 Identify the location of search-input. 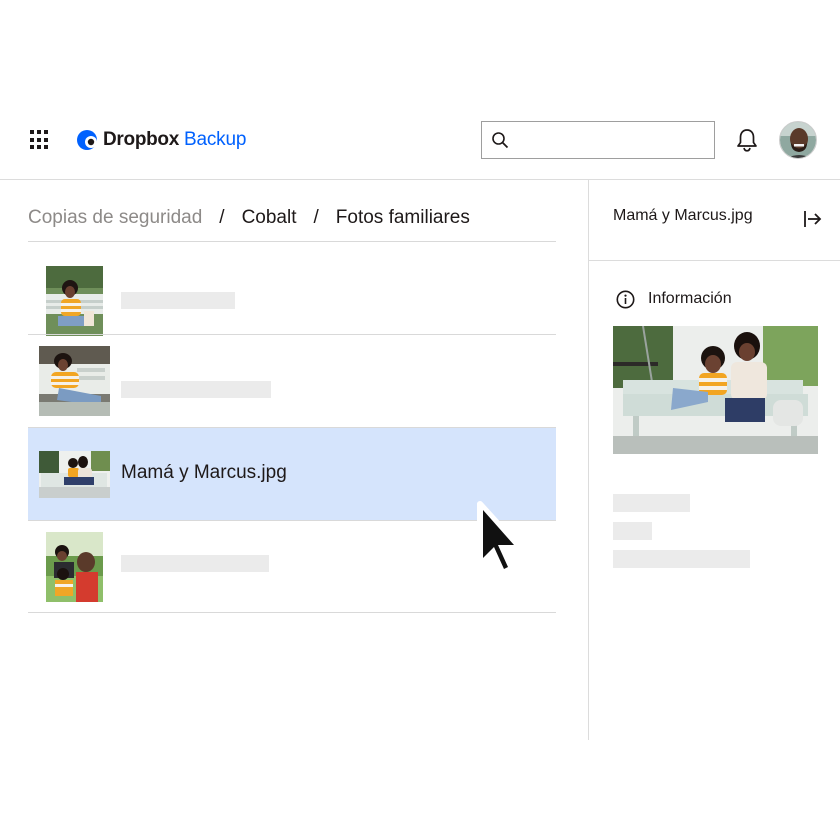
(611, 140).